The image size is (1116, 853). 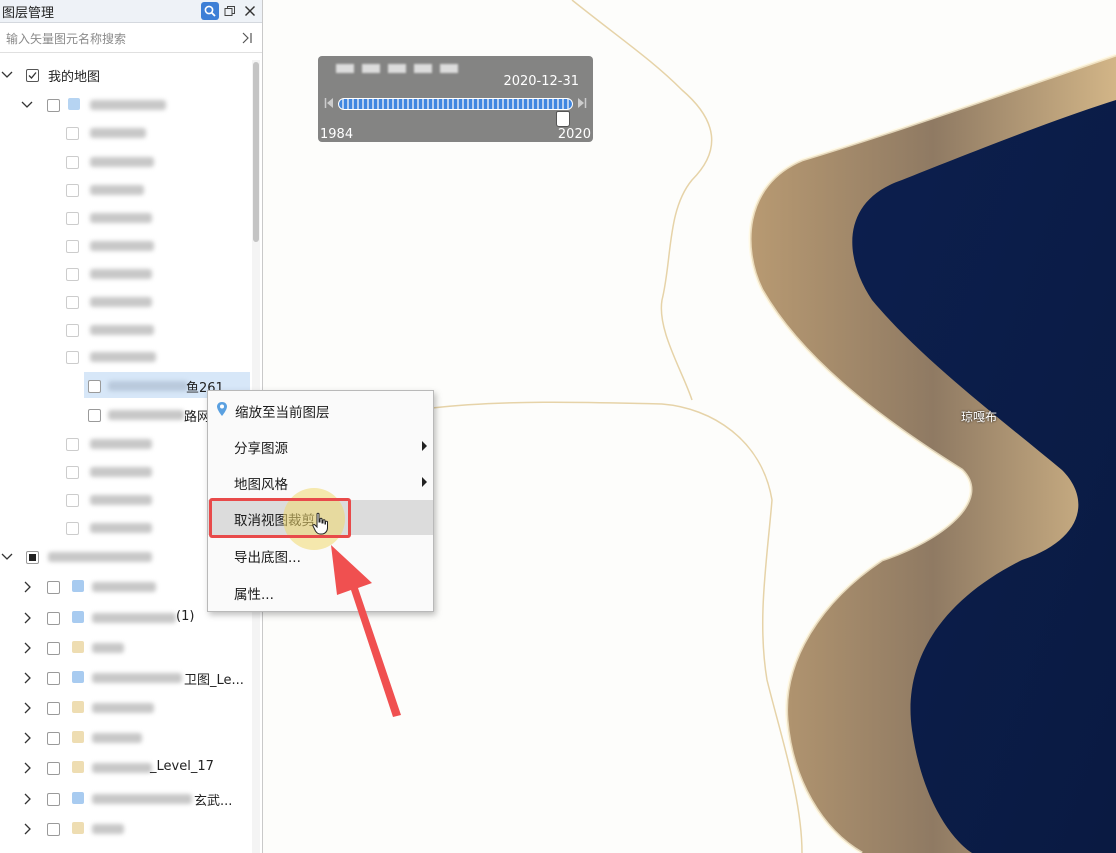 What do you see at coordinates (261, 449) in the screenshot?
I see `menu-item-label: 分享图源` at bounding box center [261, 449].